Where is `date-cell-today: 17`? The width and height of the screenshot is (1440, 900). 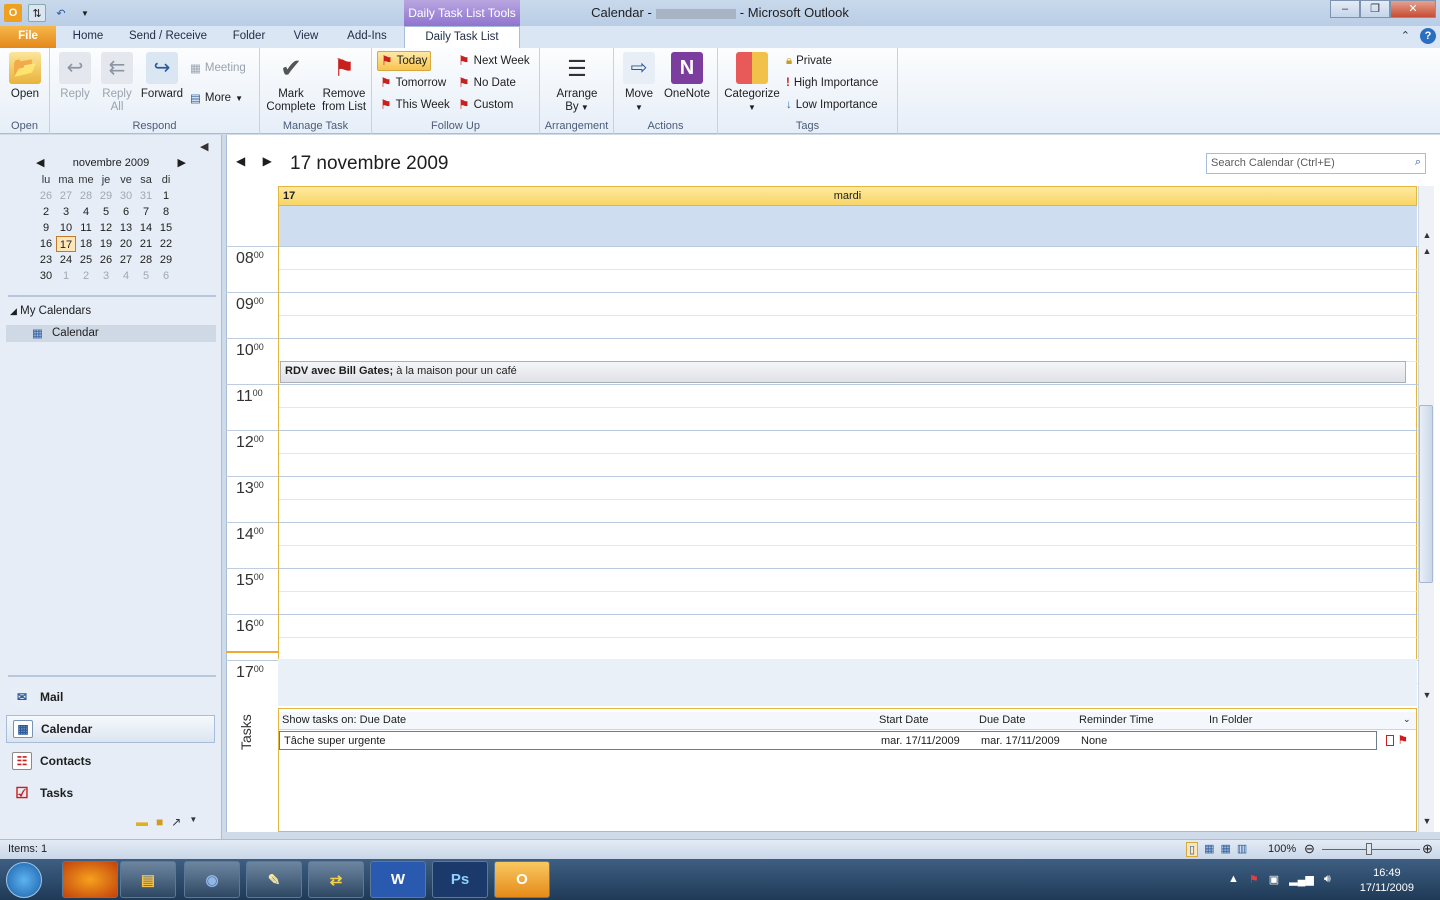
date-cell-today: 17 is located at coordinates (66, 244).